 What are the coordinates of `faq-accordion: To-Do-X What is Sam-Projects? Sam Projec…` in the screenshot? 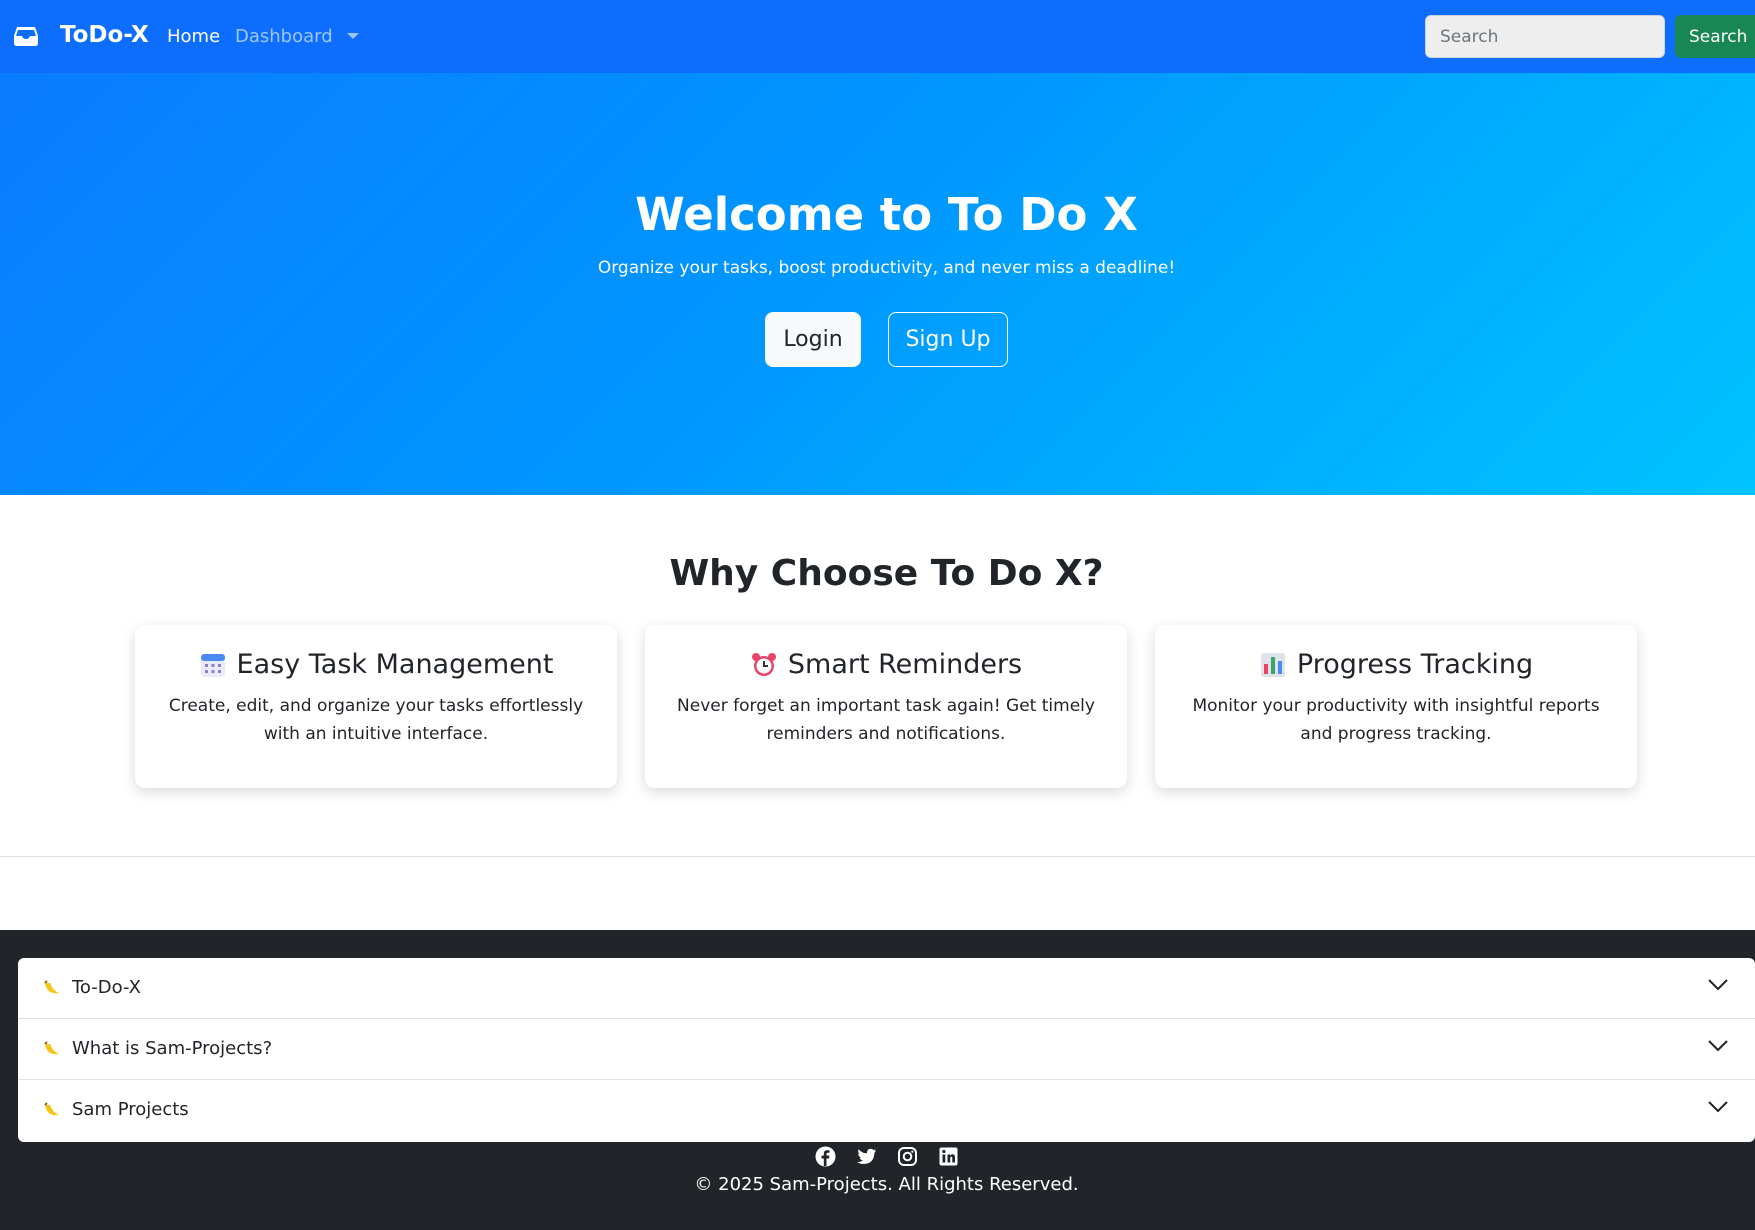 It's located at (886, 1050).